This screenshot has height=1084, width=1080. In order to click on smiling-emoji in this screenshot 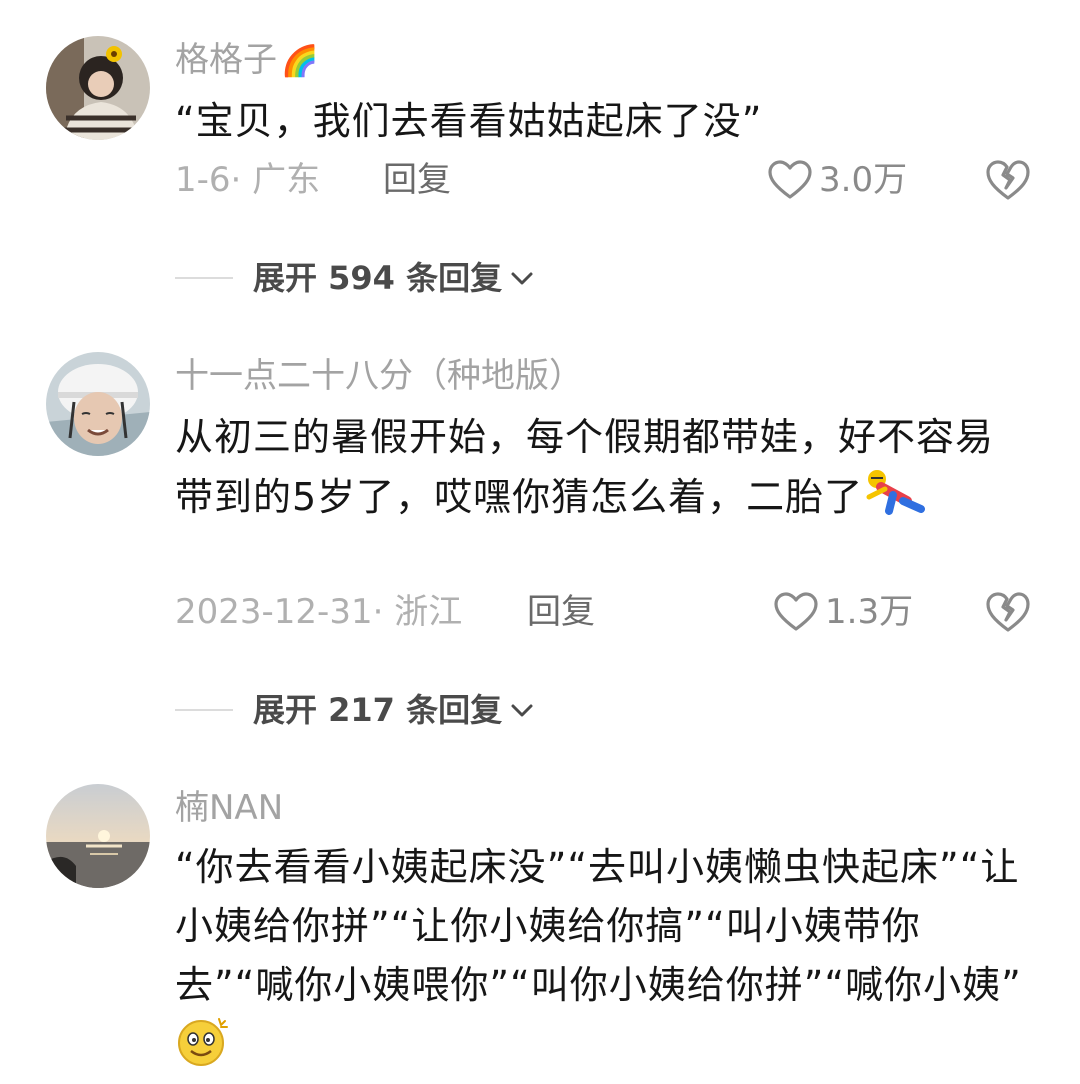, I will do `click(203, 1049)`.